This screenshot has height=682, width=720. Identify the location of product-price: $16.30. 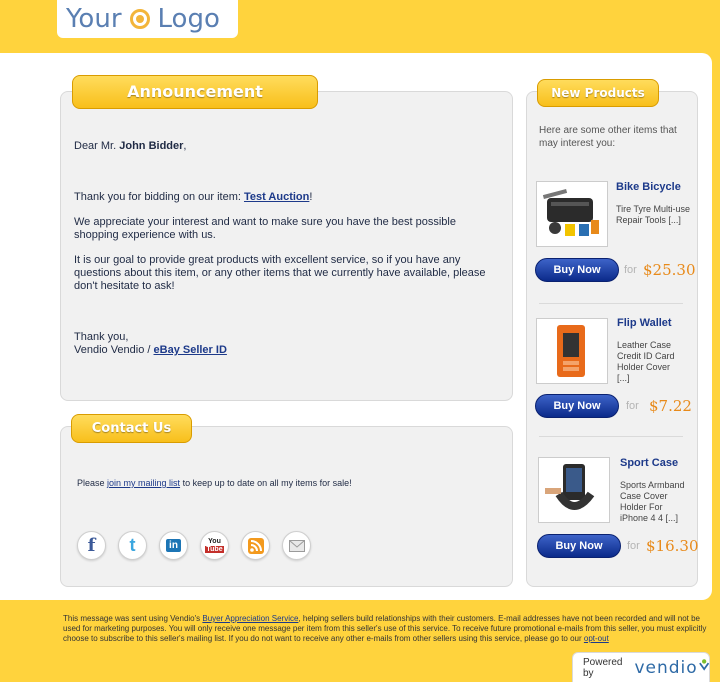
(672, 546).